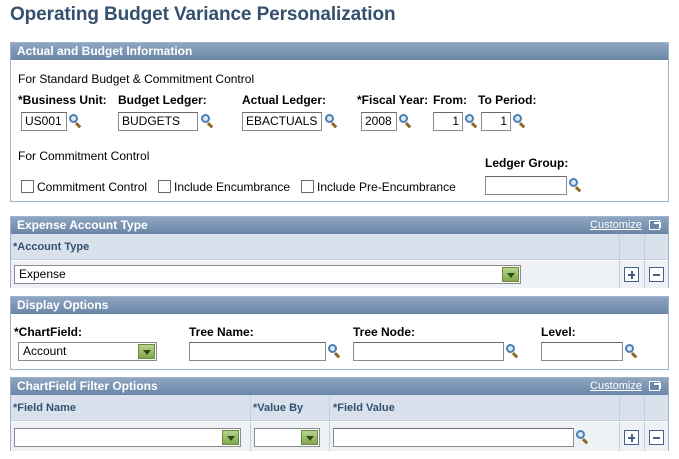 The width and height of the screenshot is (679, 459). I want to click on from-period-input: 1, so click(448, 121).